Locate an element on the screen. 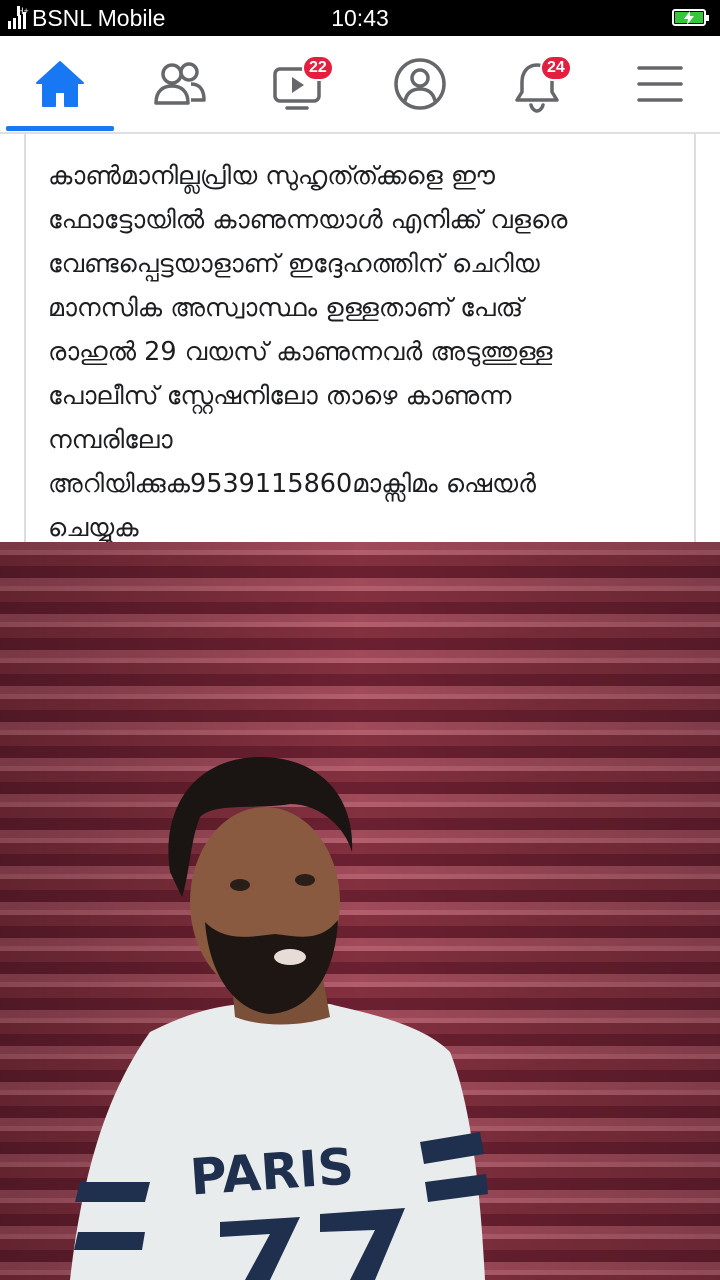 The height and width of the screenshot is (1280, 720). post-text-line: നമ്പരിലോ is located at coordinates (110, 440).